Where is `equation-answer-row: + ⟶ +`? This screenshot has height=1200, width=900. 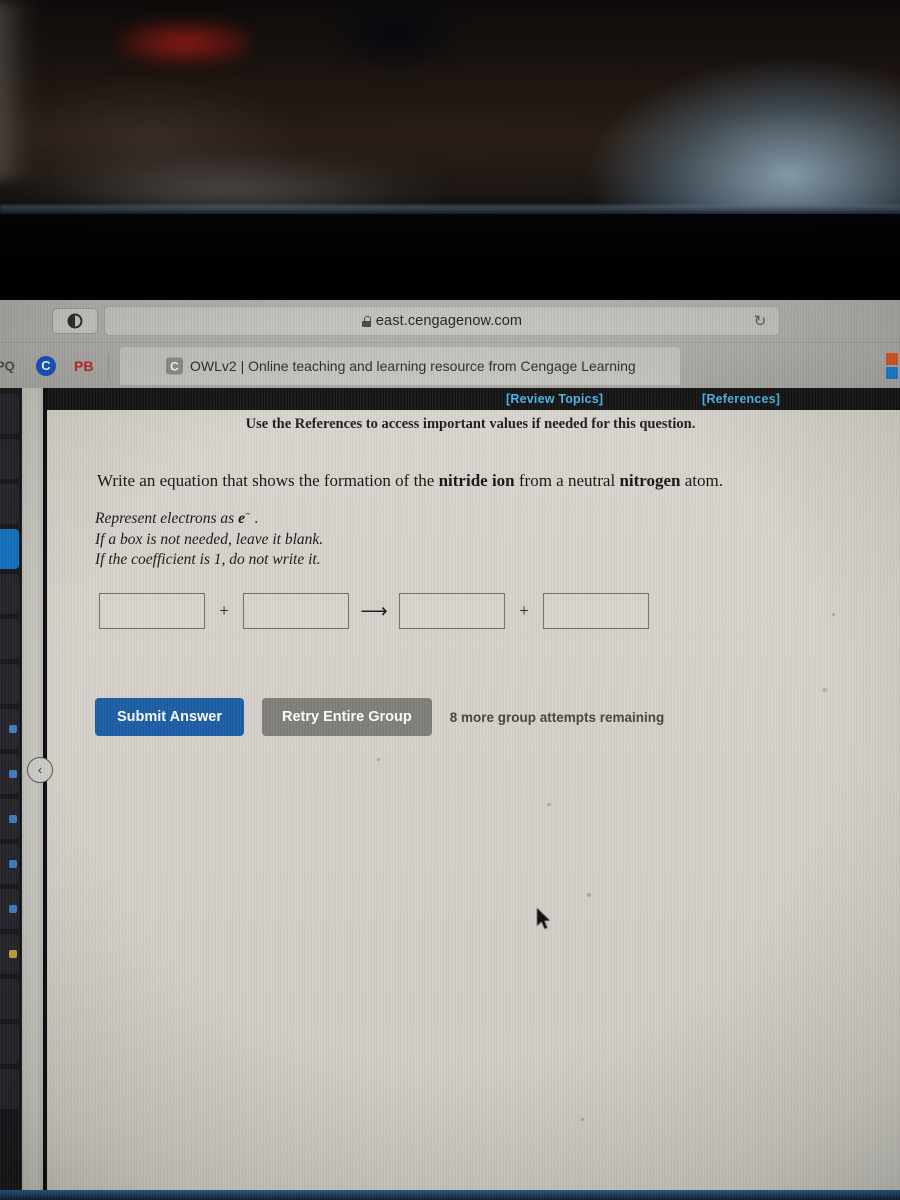
equation-answer-row: + ⟶ + is located at coordinates (374, 611).